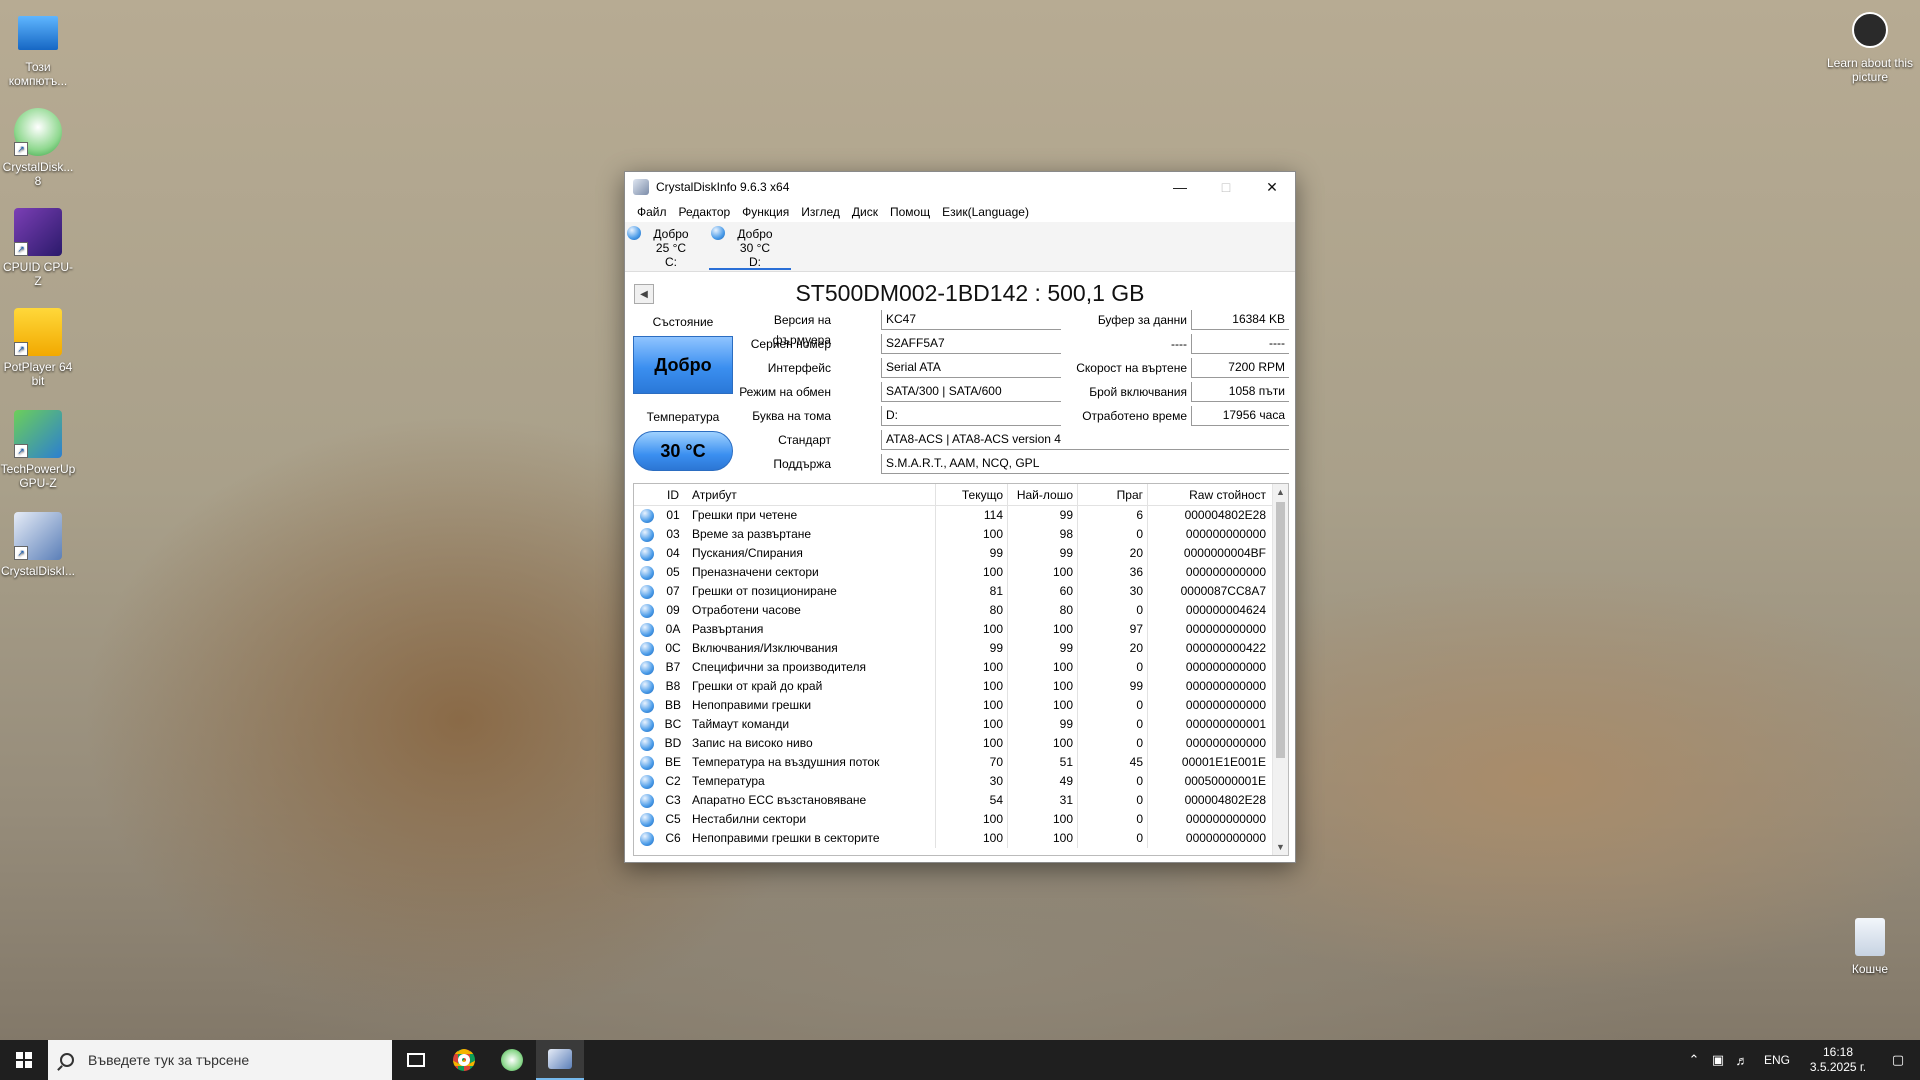  I want to click on crystaldiskmark-icon: ↗, so click(38, 132).